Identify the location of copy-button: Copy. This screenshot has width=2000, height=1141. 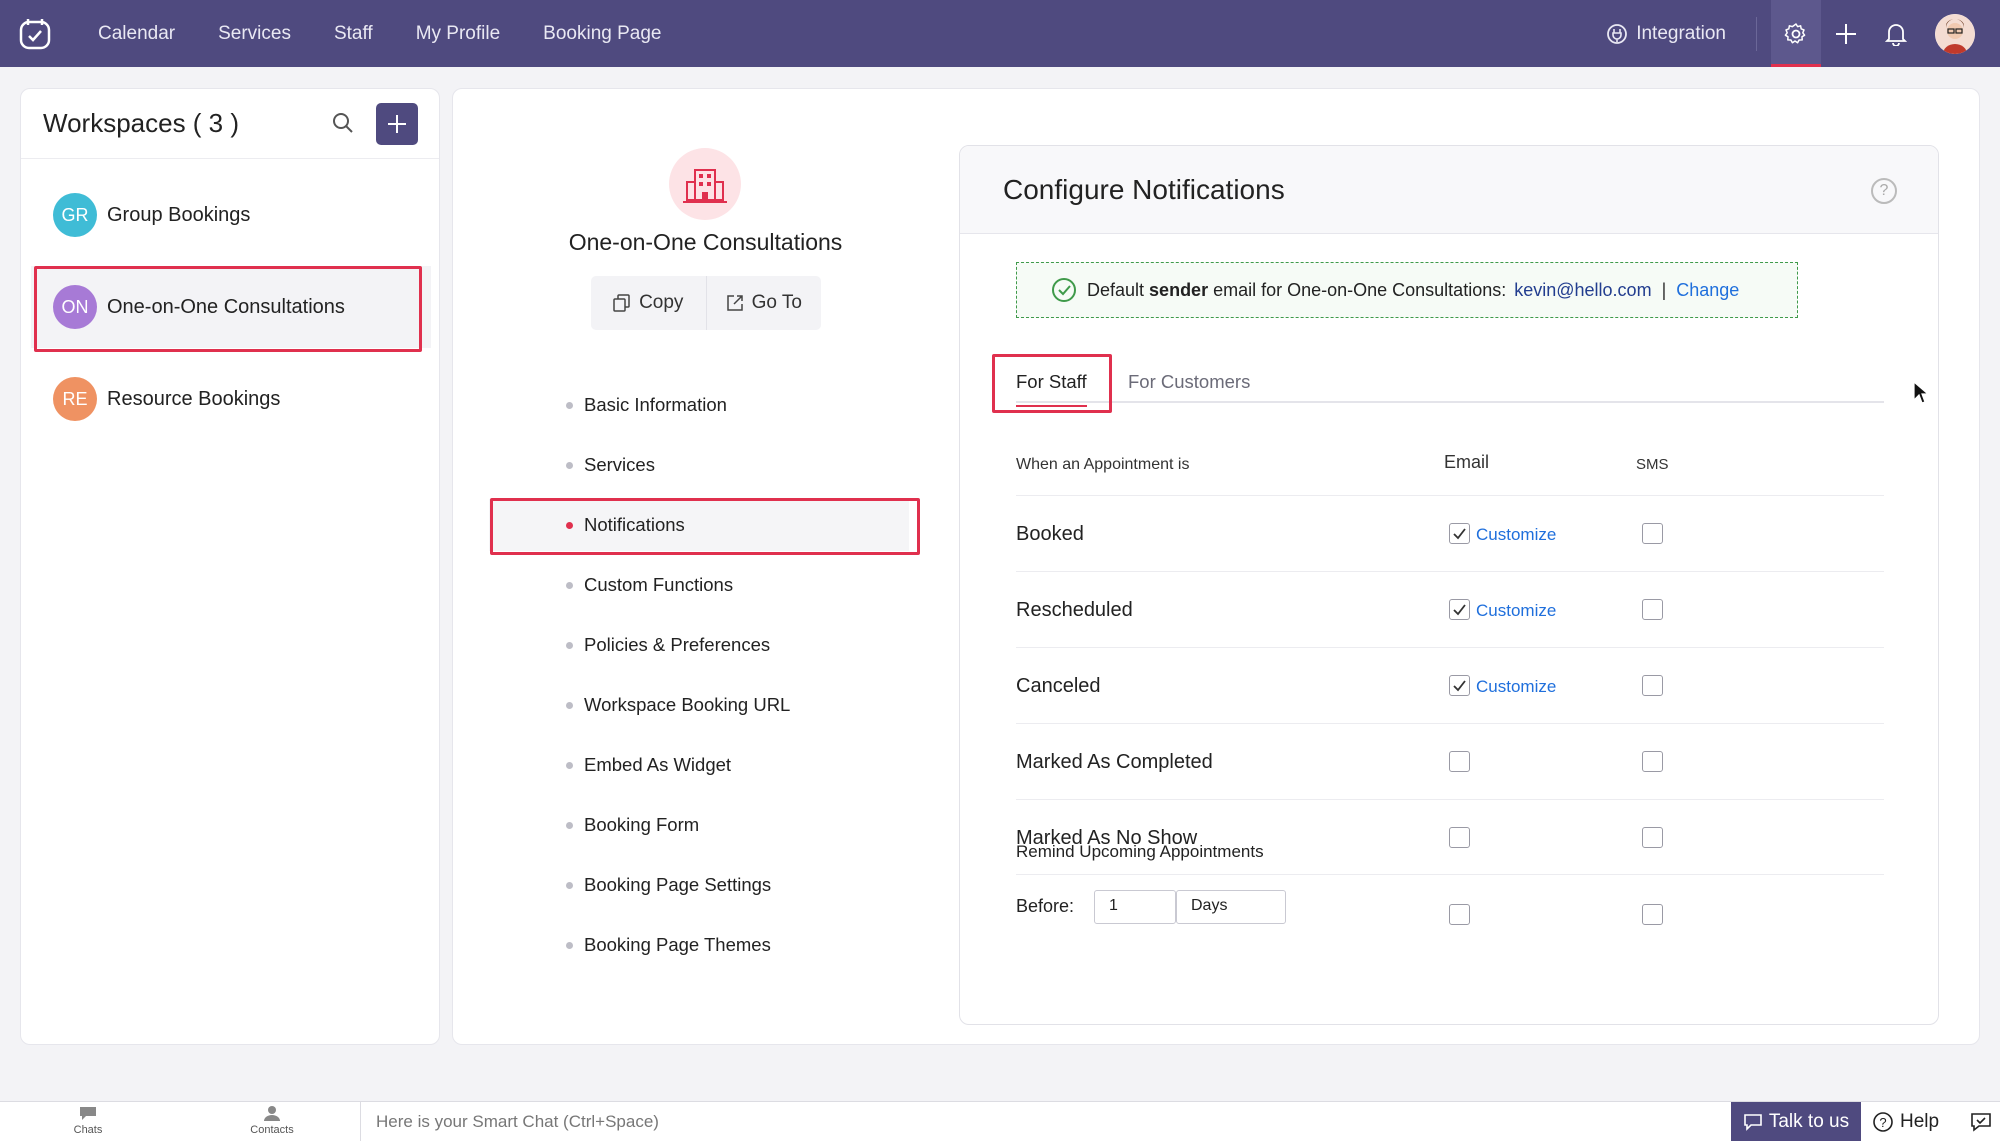
(648, 303).